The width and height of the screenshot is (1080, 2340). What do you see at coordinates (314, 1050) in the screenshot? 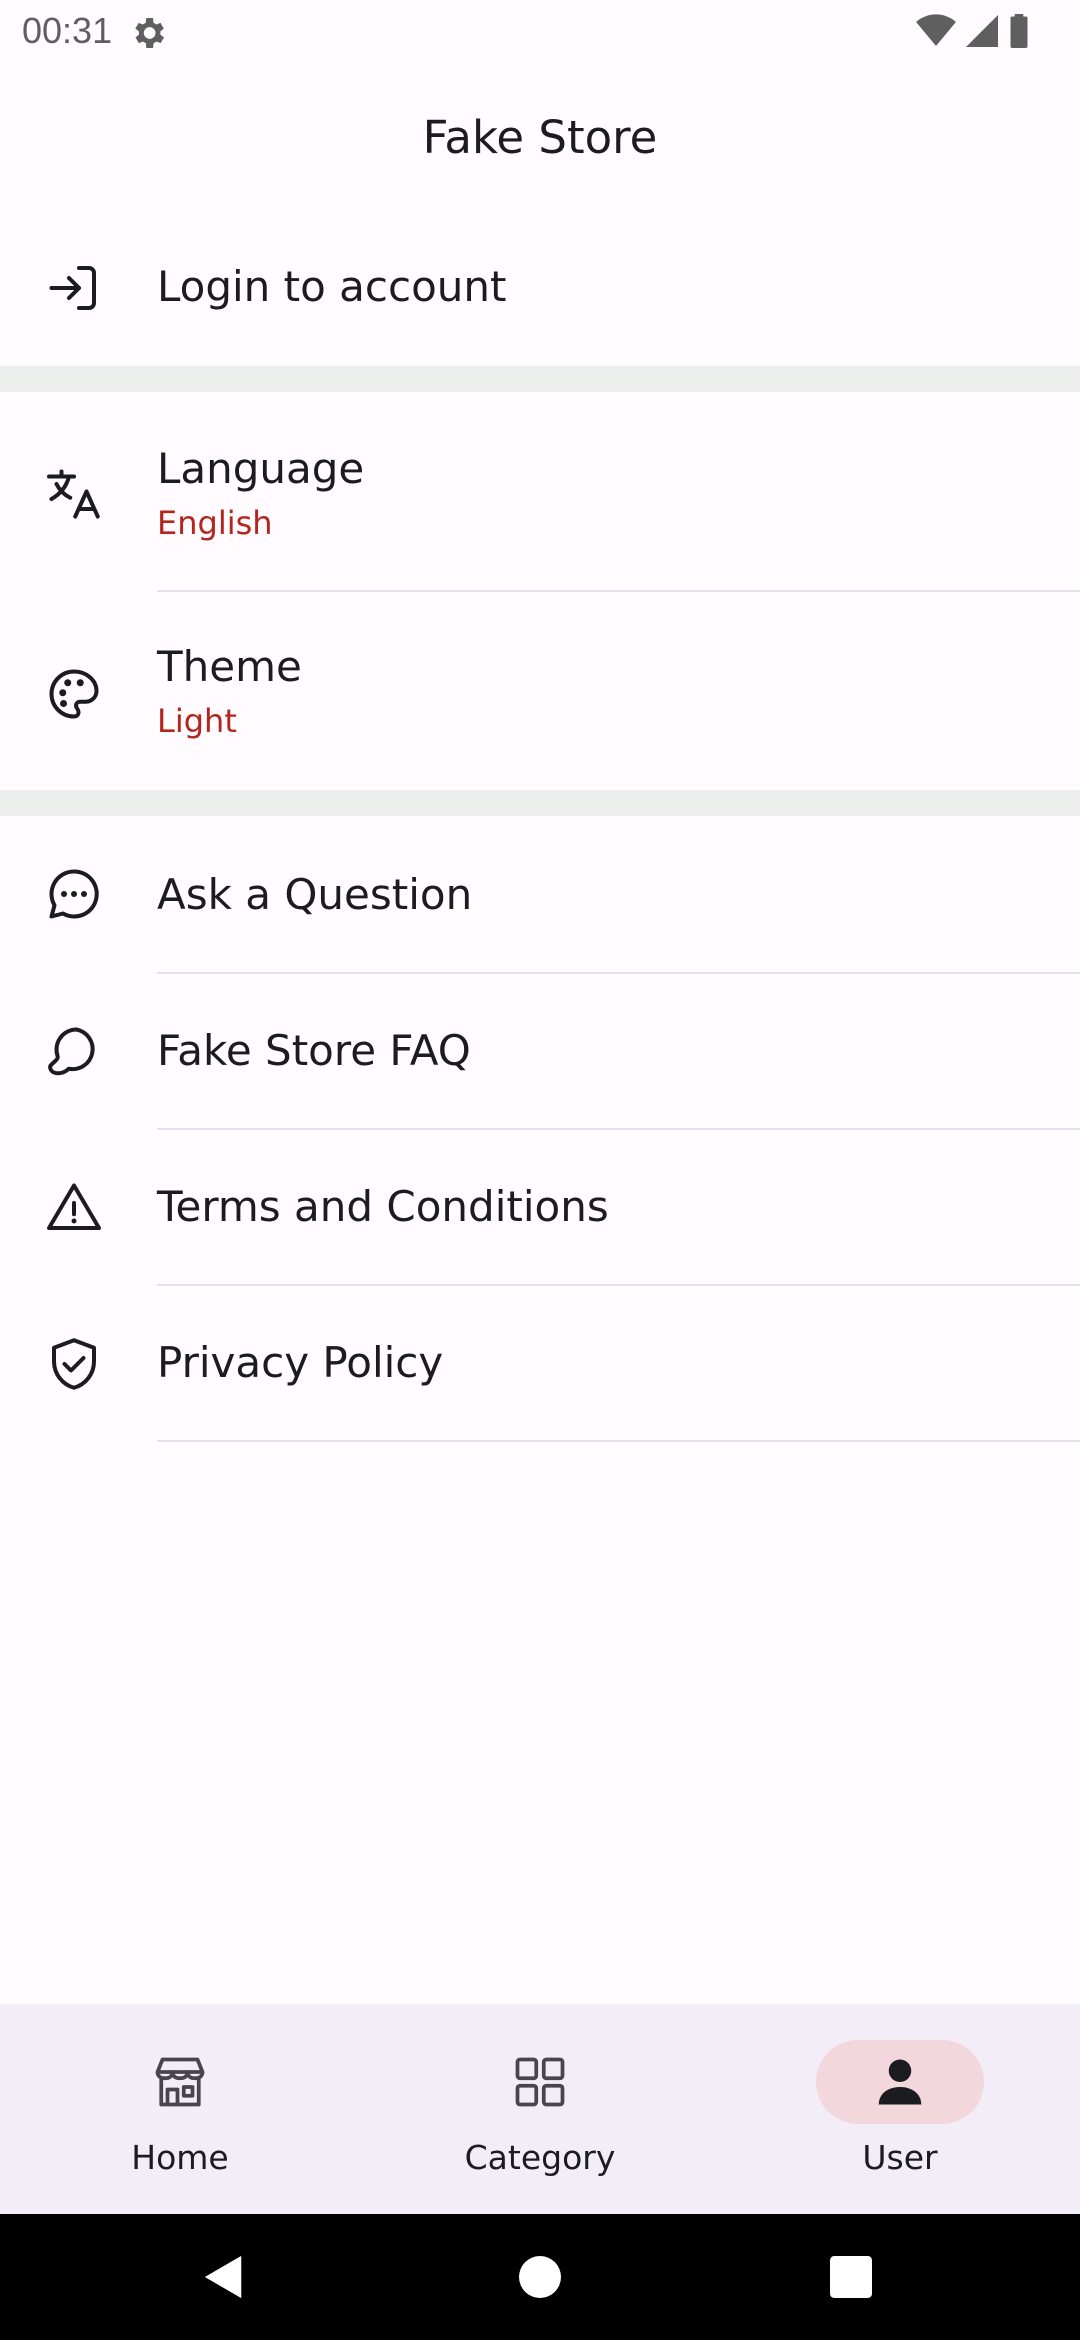
I see `faq-label: Fake Store FAQ` at bounding box center [314, 1050].